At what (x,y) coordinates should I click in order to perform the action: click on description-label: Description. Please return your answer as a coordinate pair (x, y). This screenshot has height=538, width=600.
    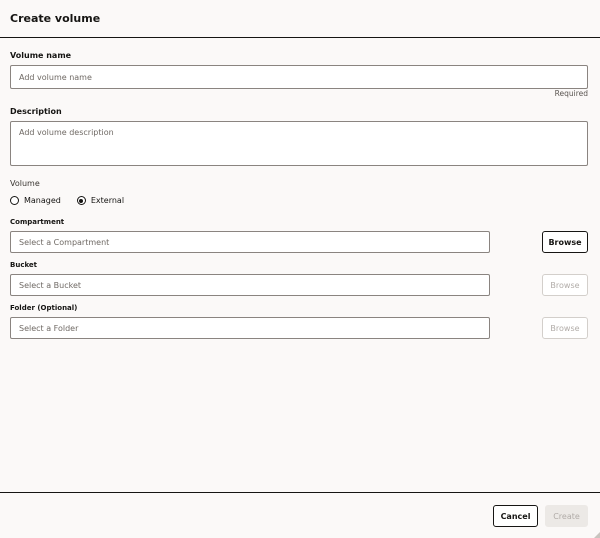
    Looking at the image, I should click on (36, 111).